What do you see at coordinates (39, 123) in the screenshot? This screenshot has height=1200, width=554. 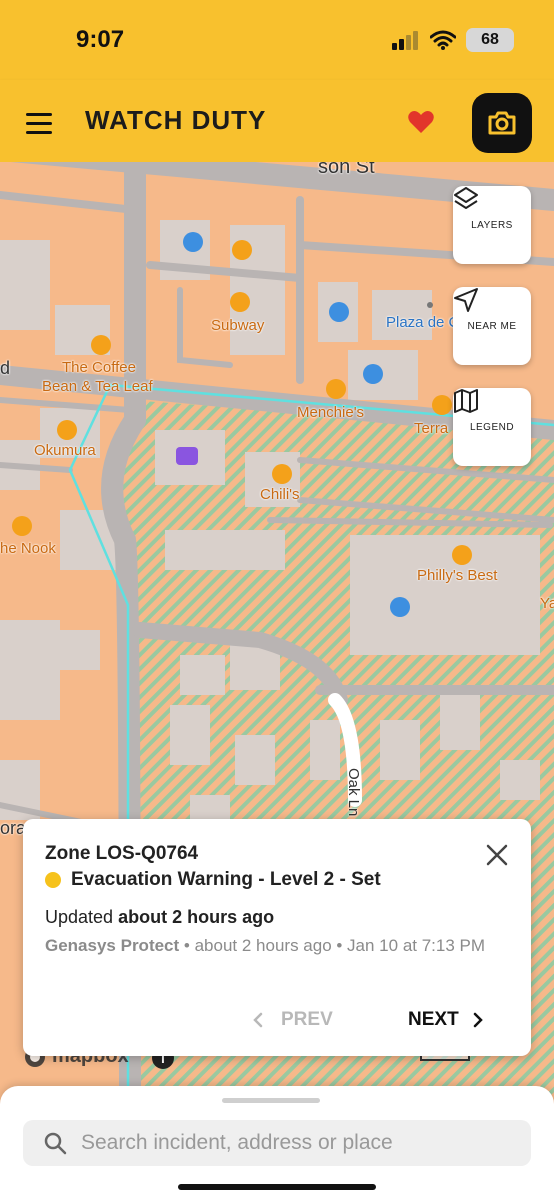 I see `hamburger-menu-icon` at bounding box center [39, 123].